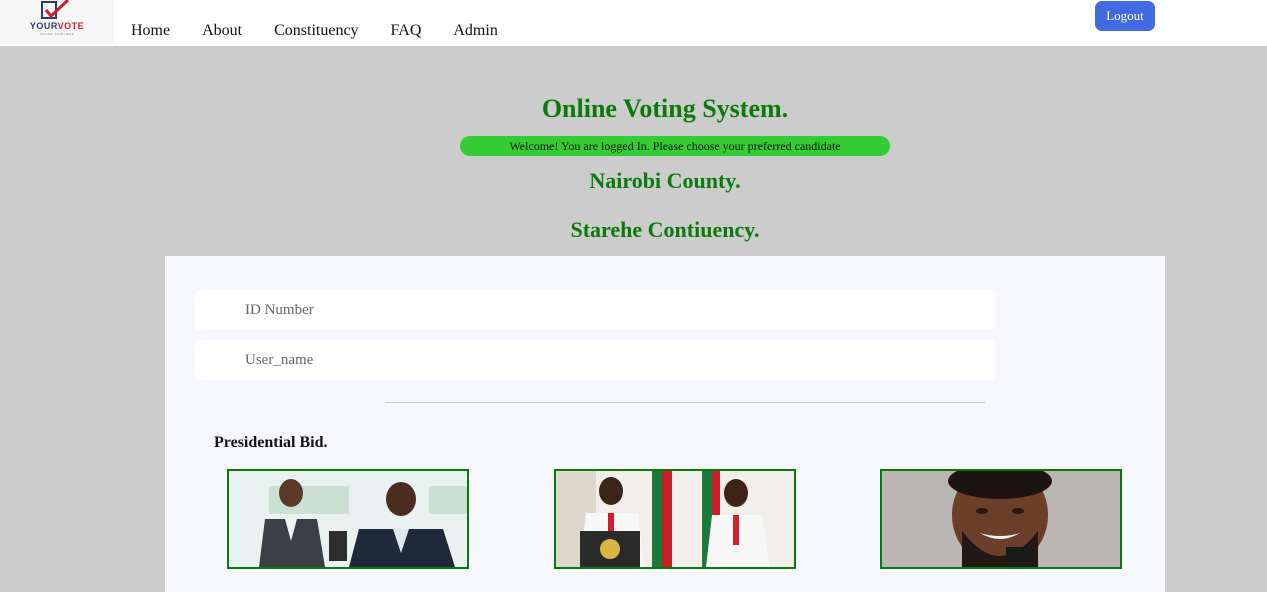  What do you see at coordinates (475, 31) in the screenshot?
I see `nav-admin: Admin` at bounding box center [475, 31].